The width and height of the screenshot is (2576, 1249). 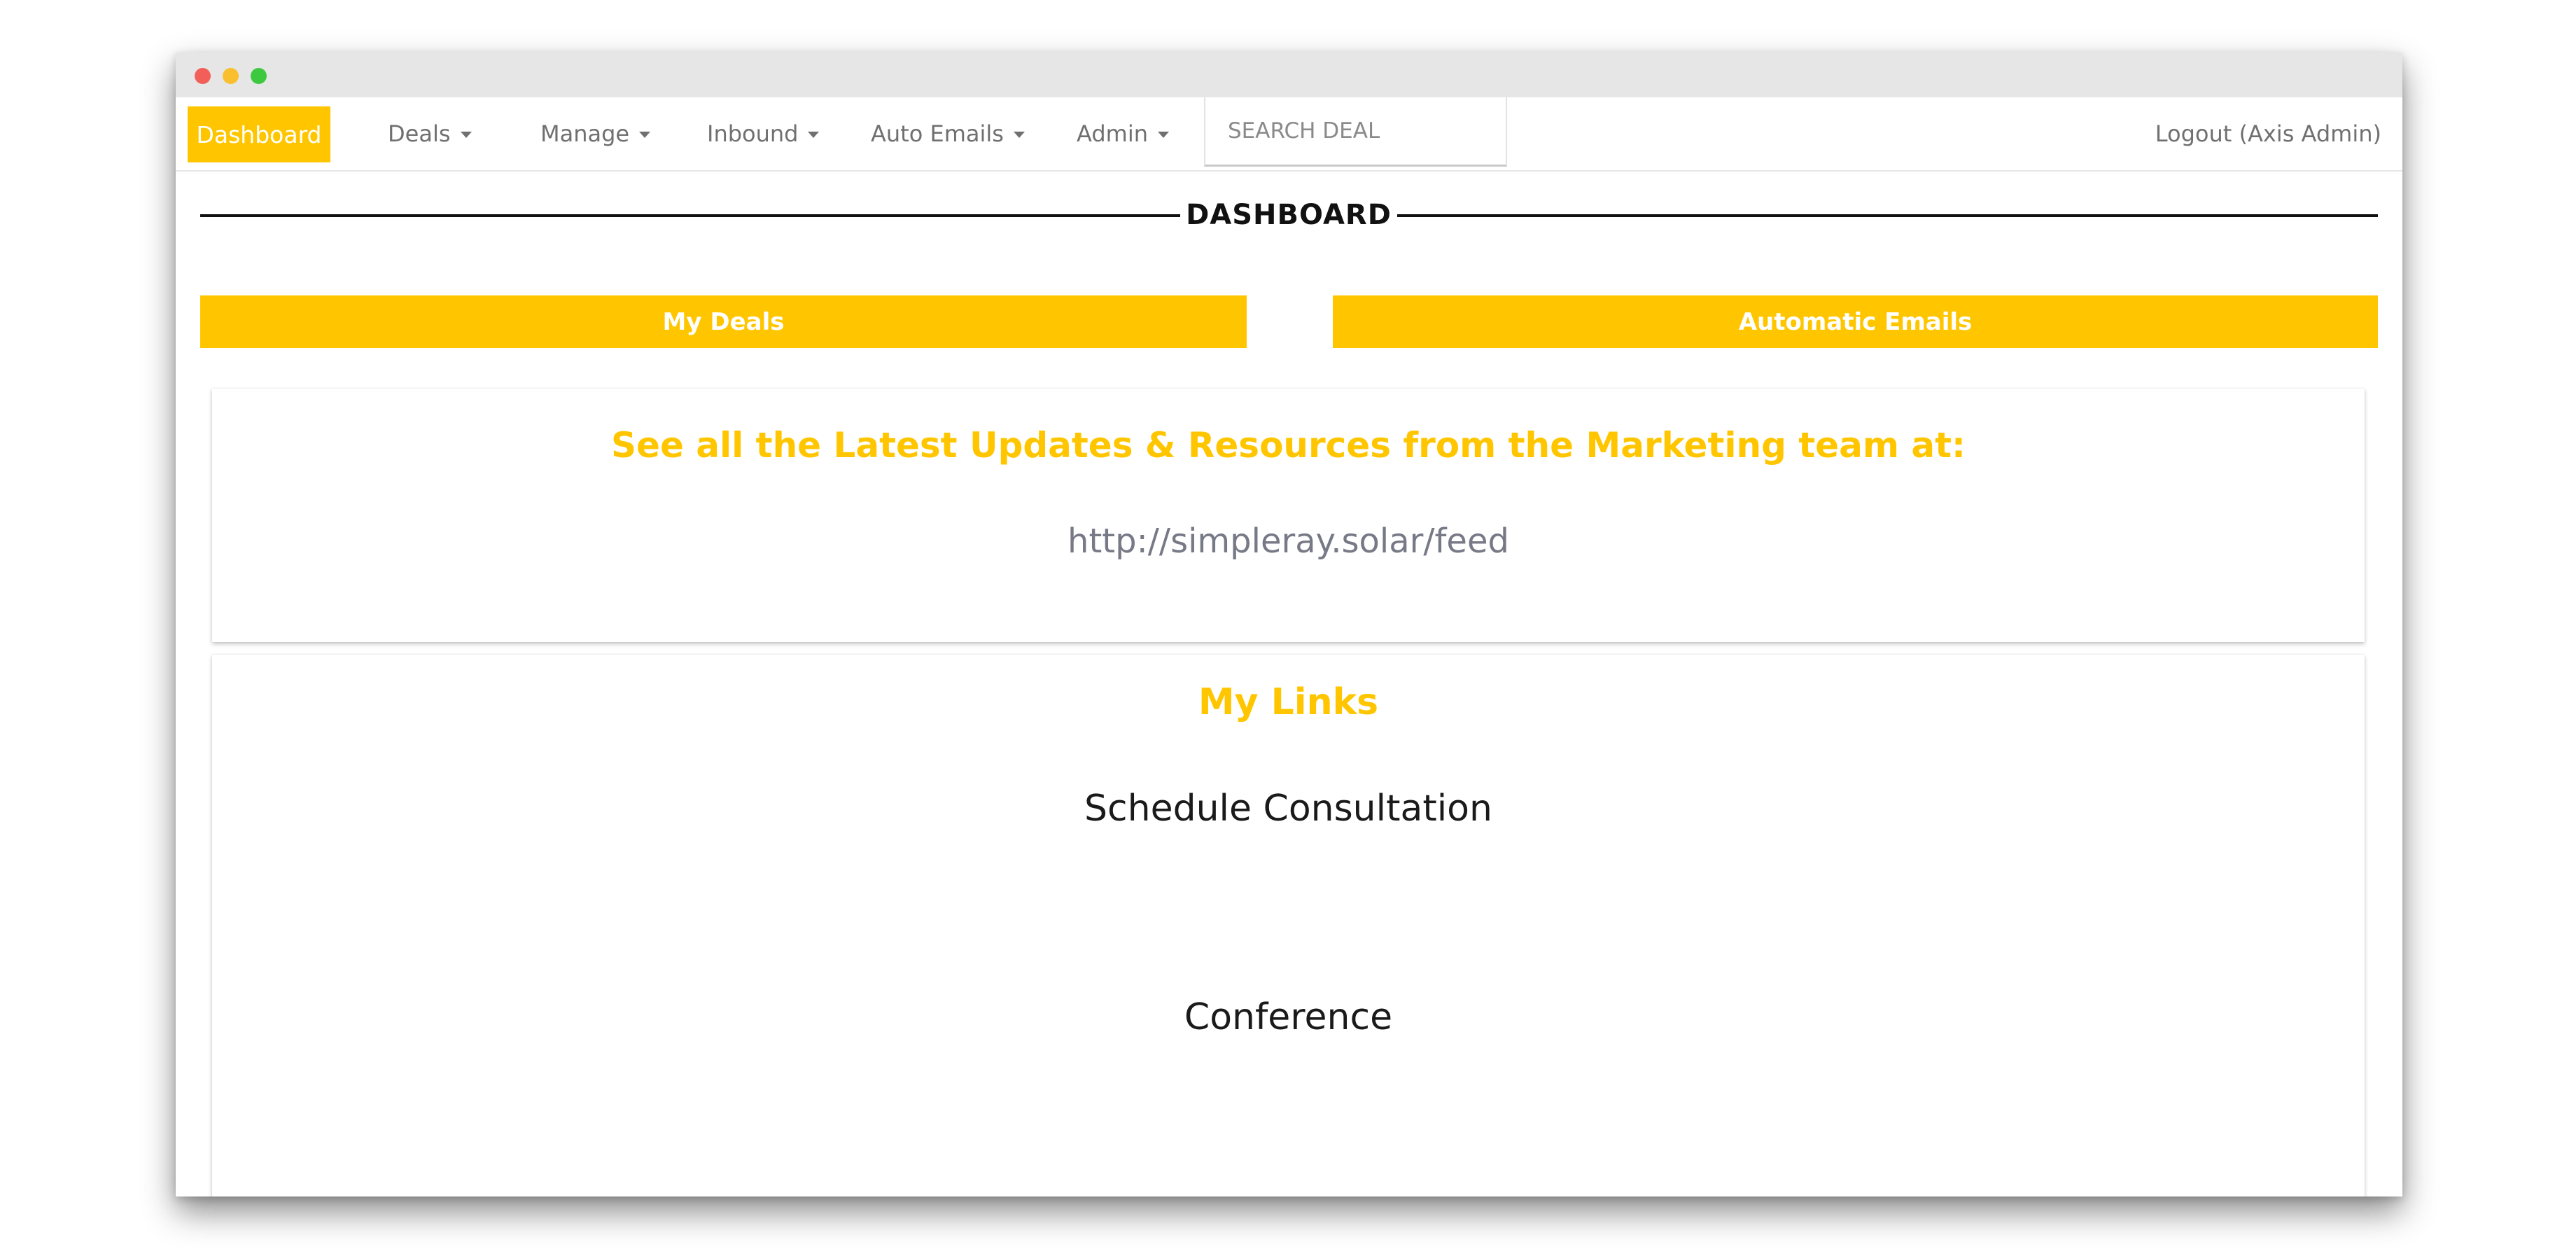 I want to click on heading-divider-left, so click(x=690, y=215).